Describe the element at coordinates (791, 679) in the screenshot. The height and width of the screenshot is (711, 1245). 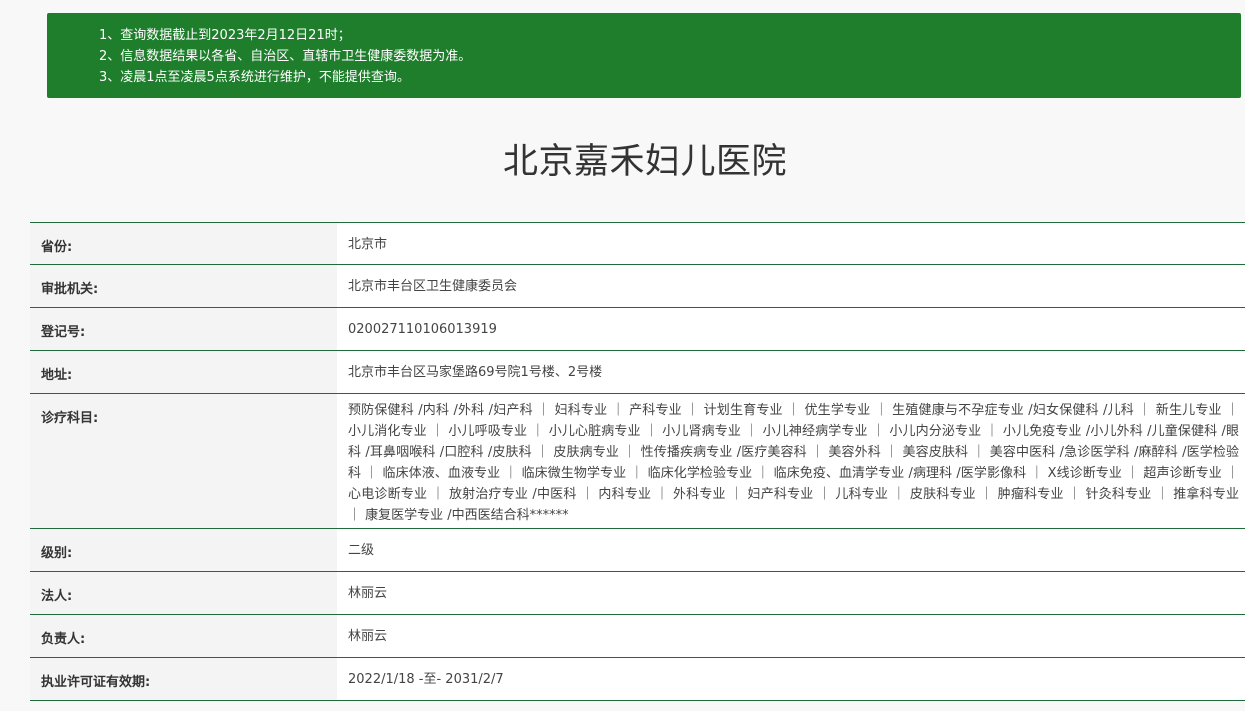
I see `value-license-validity: 2022/1/18 -至- 2031/2/7` at that location.